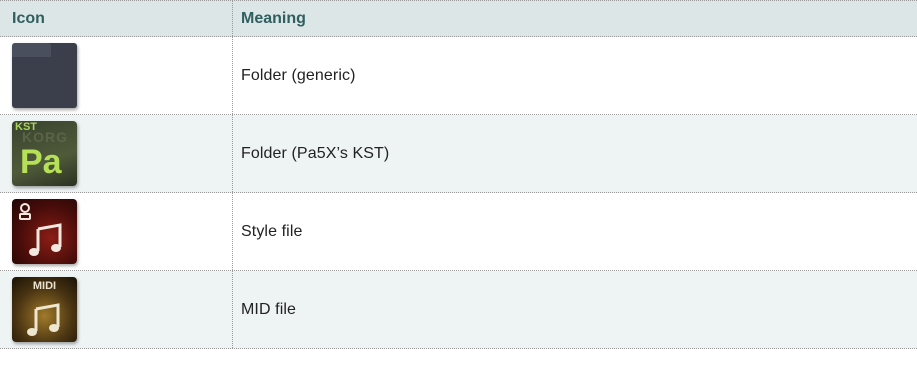 Image resolution: width=917 pixels, height=368 pixels. Describe the element at coordinates (273, 18) in the screenshot. I see `column-header-meaning: Meaning` at that location.